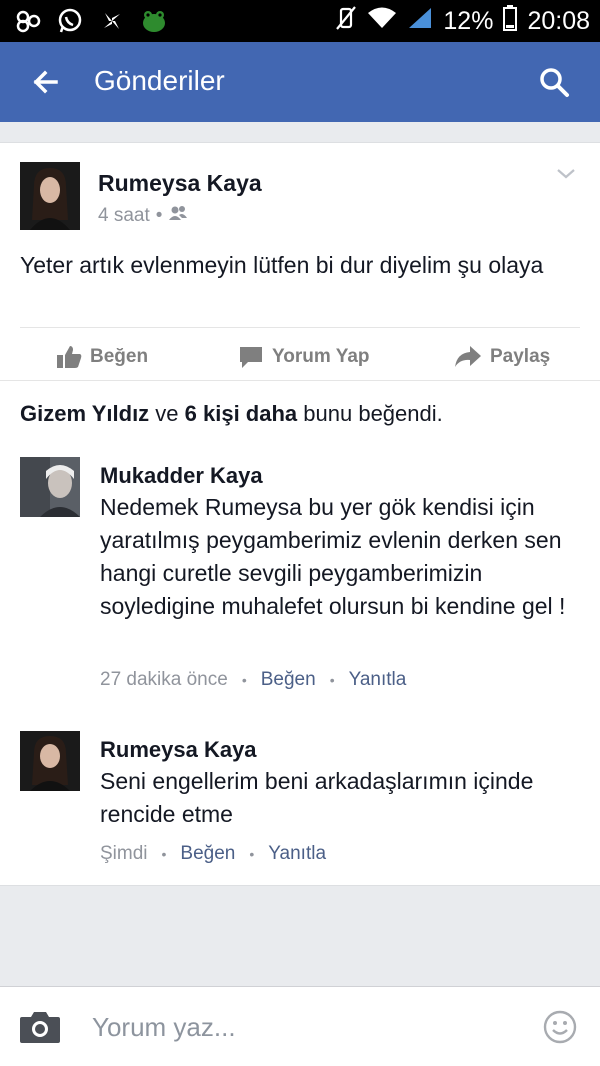 This screenshot has width=600, height=1066. What do you see at coordinates (159, 80) in the screenshot?
I see `page-title: Gönderiler` at bounding box center [159, 80].